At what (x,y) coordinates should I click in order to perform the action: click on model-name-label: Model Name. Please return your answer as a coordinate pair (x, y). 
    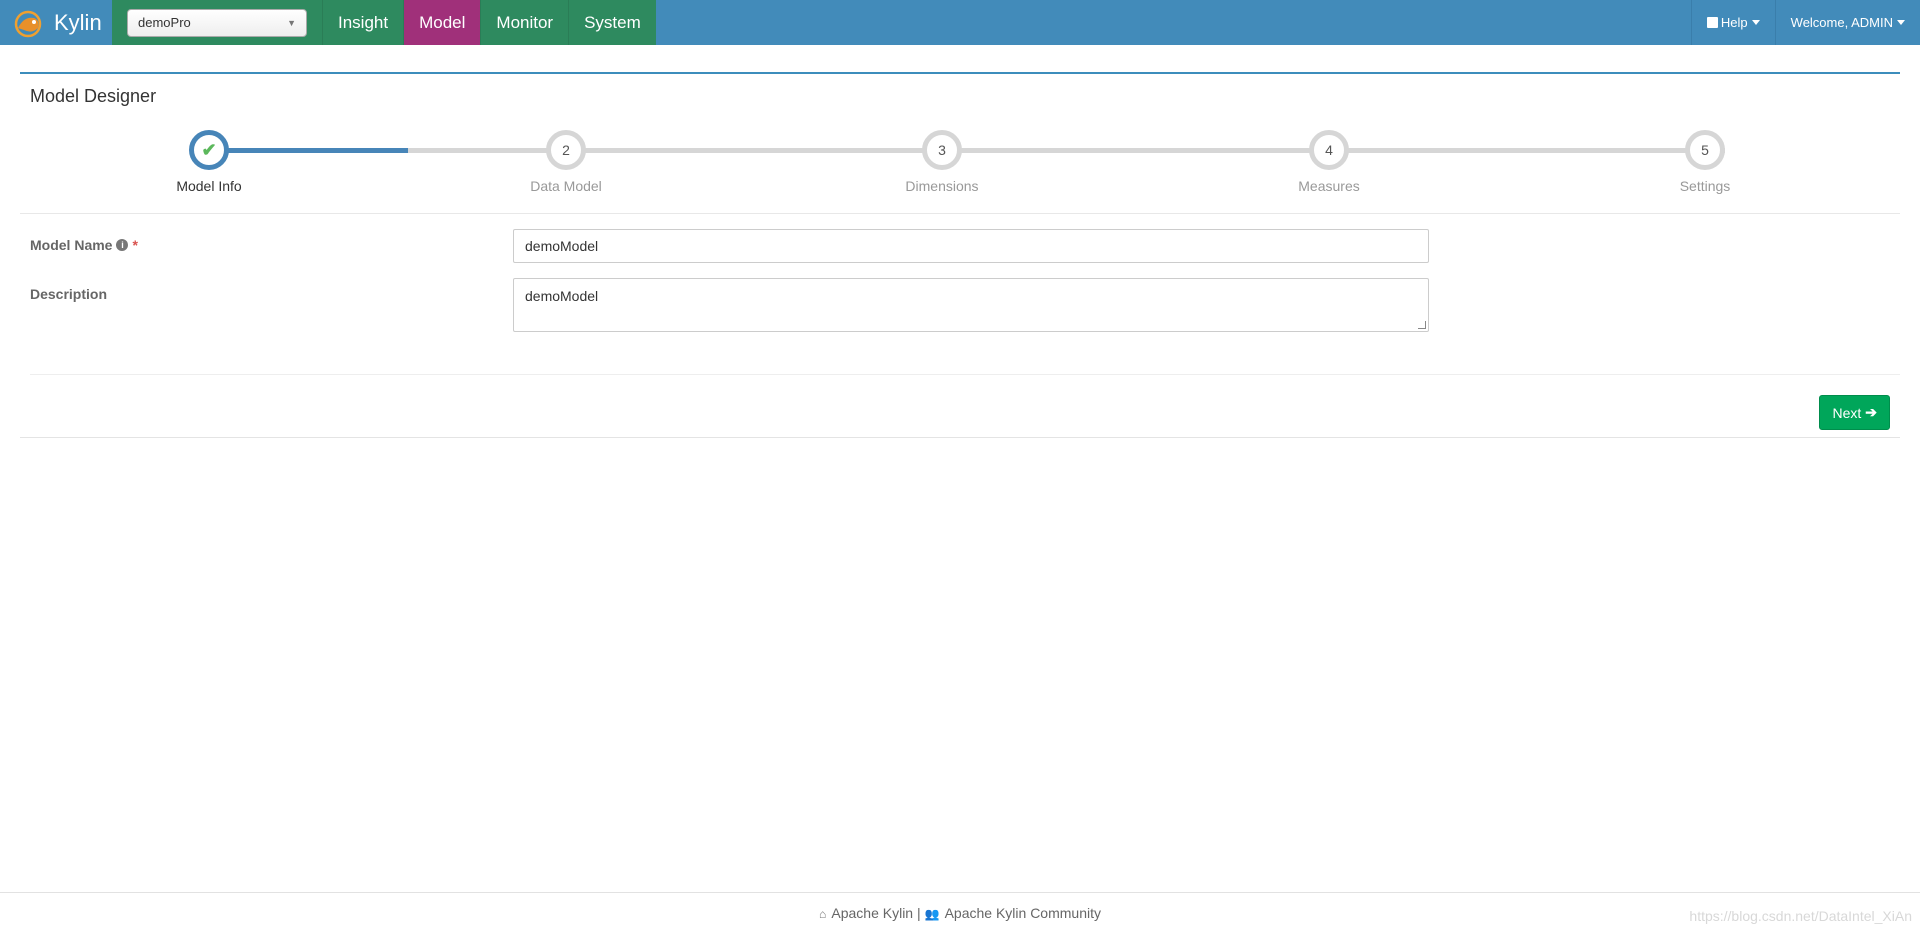
    Looking at the image, I should click on (71, 245).